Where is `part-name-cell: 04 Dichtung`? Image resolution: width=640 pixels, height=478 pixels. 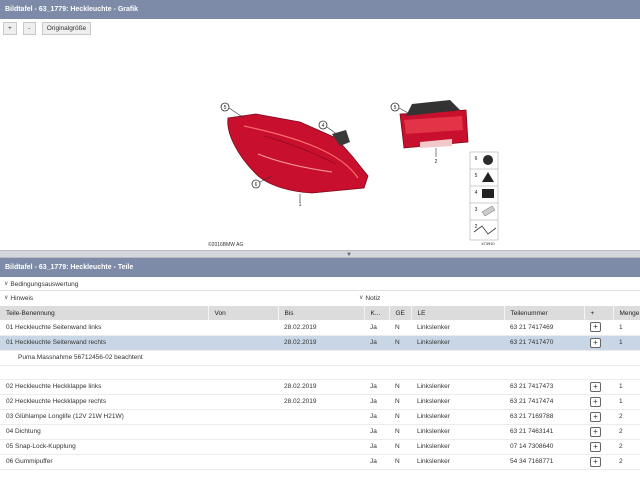 part-name-cell: 04 Dichtung is located at coordinates (104, 432).